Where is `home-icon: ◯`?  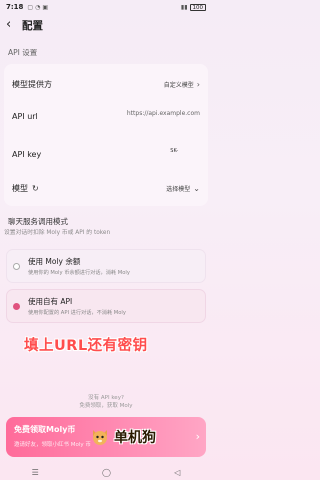
home-icon: ◯ is located at coordinates (106, 472).